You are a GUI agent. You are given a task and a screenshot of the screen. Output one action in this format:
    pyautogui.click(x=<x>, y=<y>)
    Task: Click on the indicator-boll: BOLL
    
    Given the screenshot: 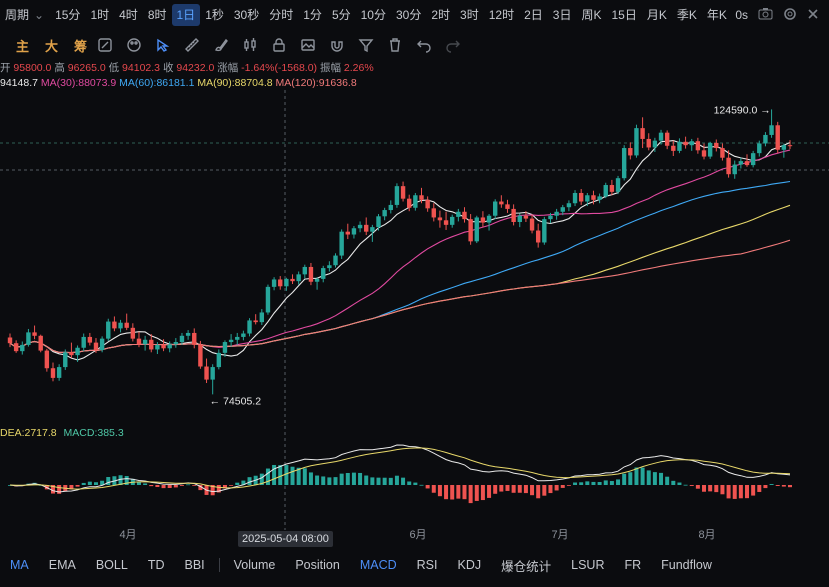 What is the action you would take?
    pyautogui.click(x=112, y=565)
    